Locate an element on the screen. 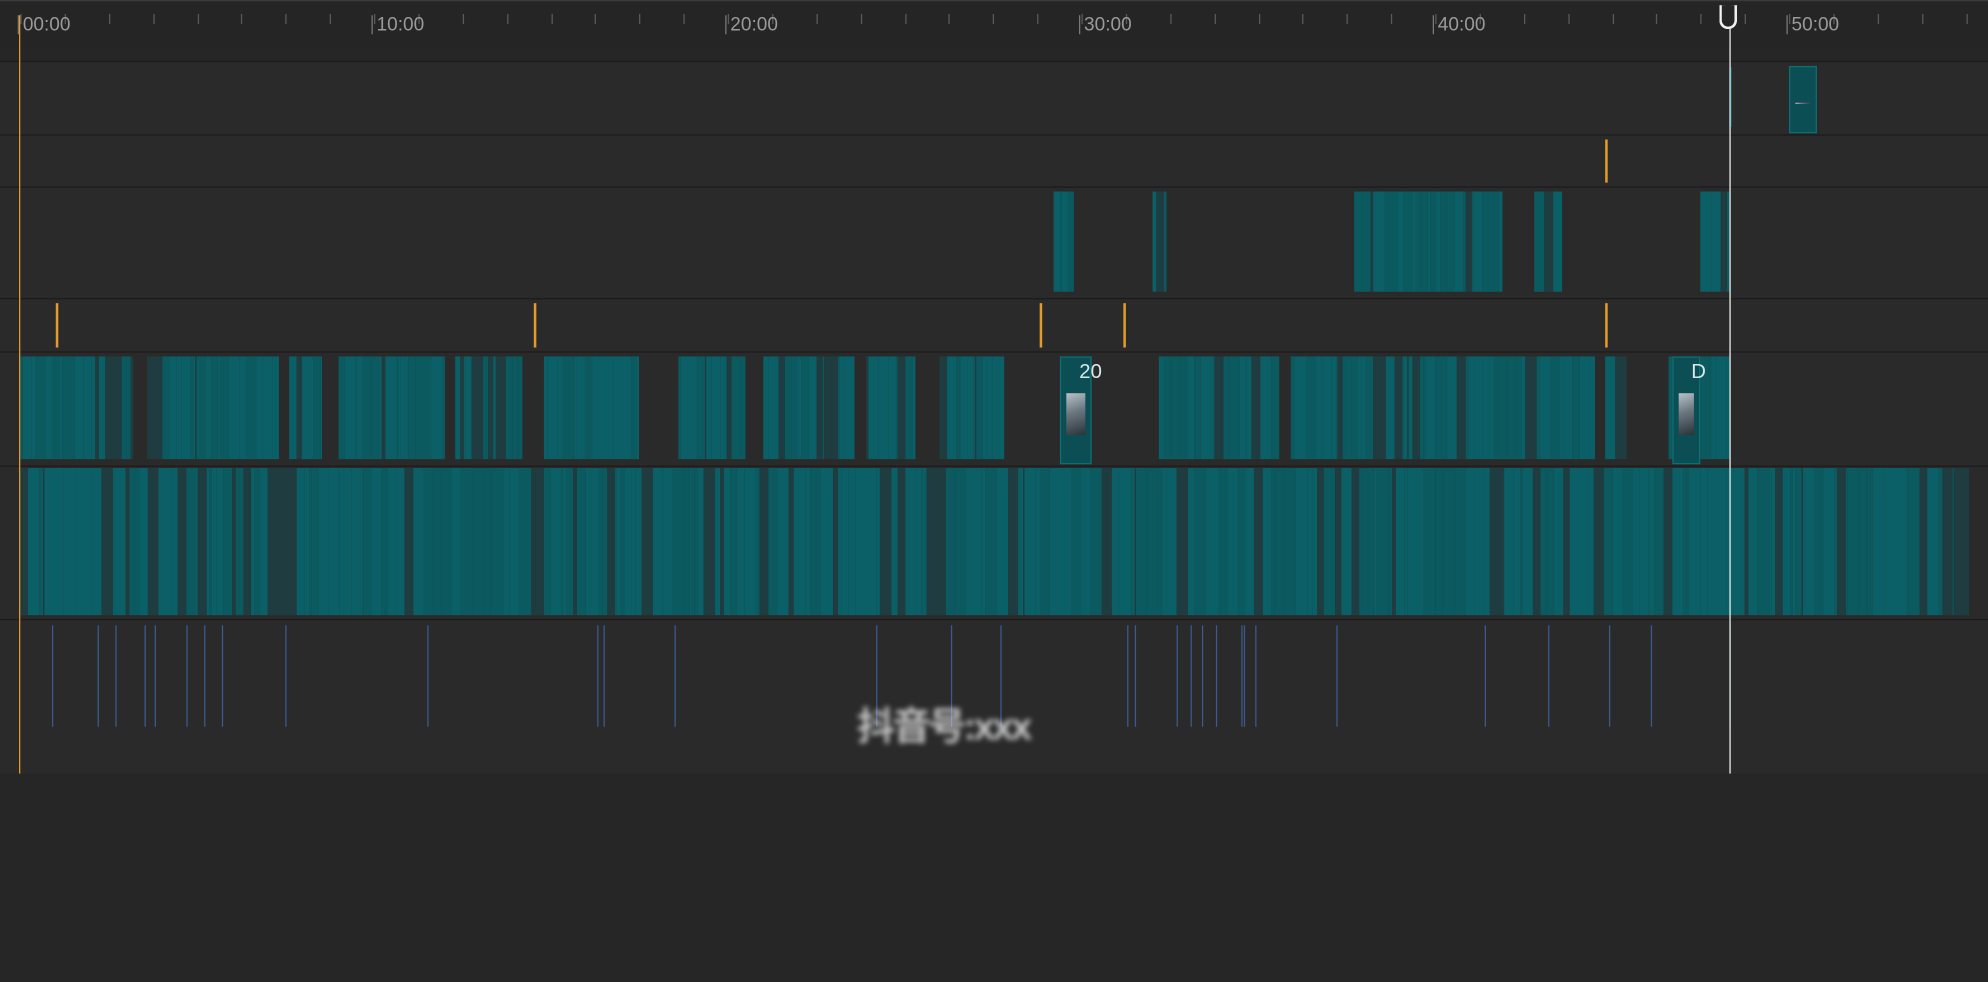  playhead-handle is located at coordinates (1728, 17).